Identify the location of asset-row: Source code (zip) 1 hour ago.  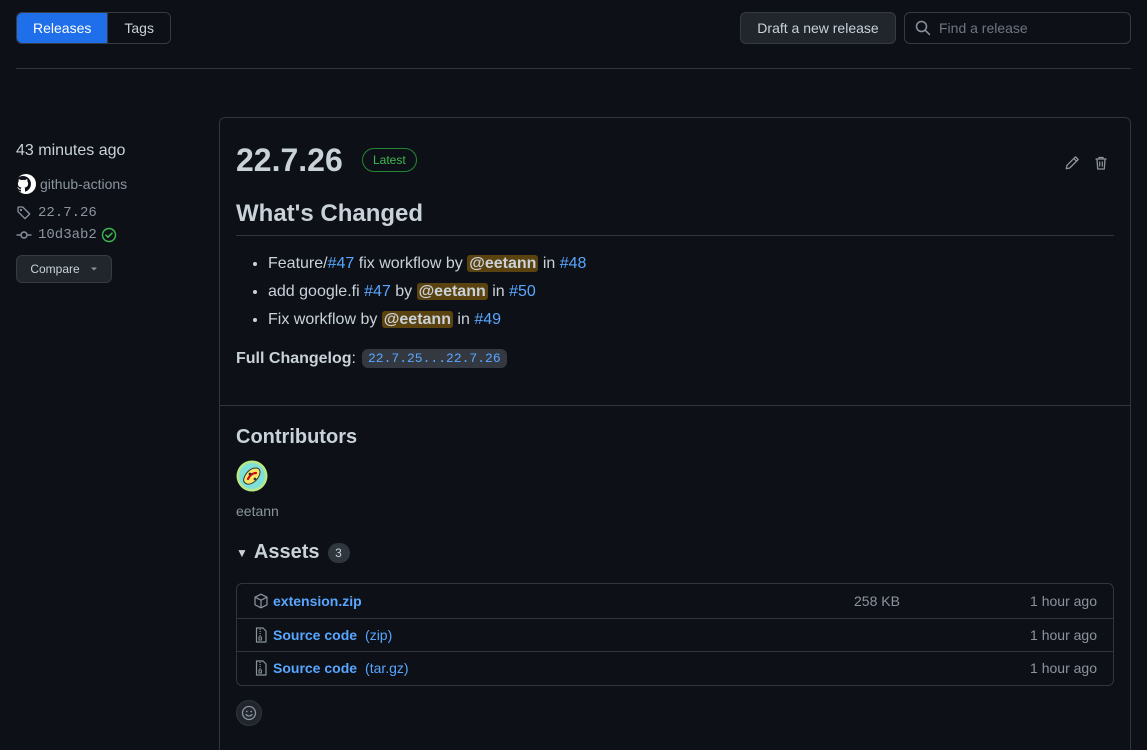
(675, 634).